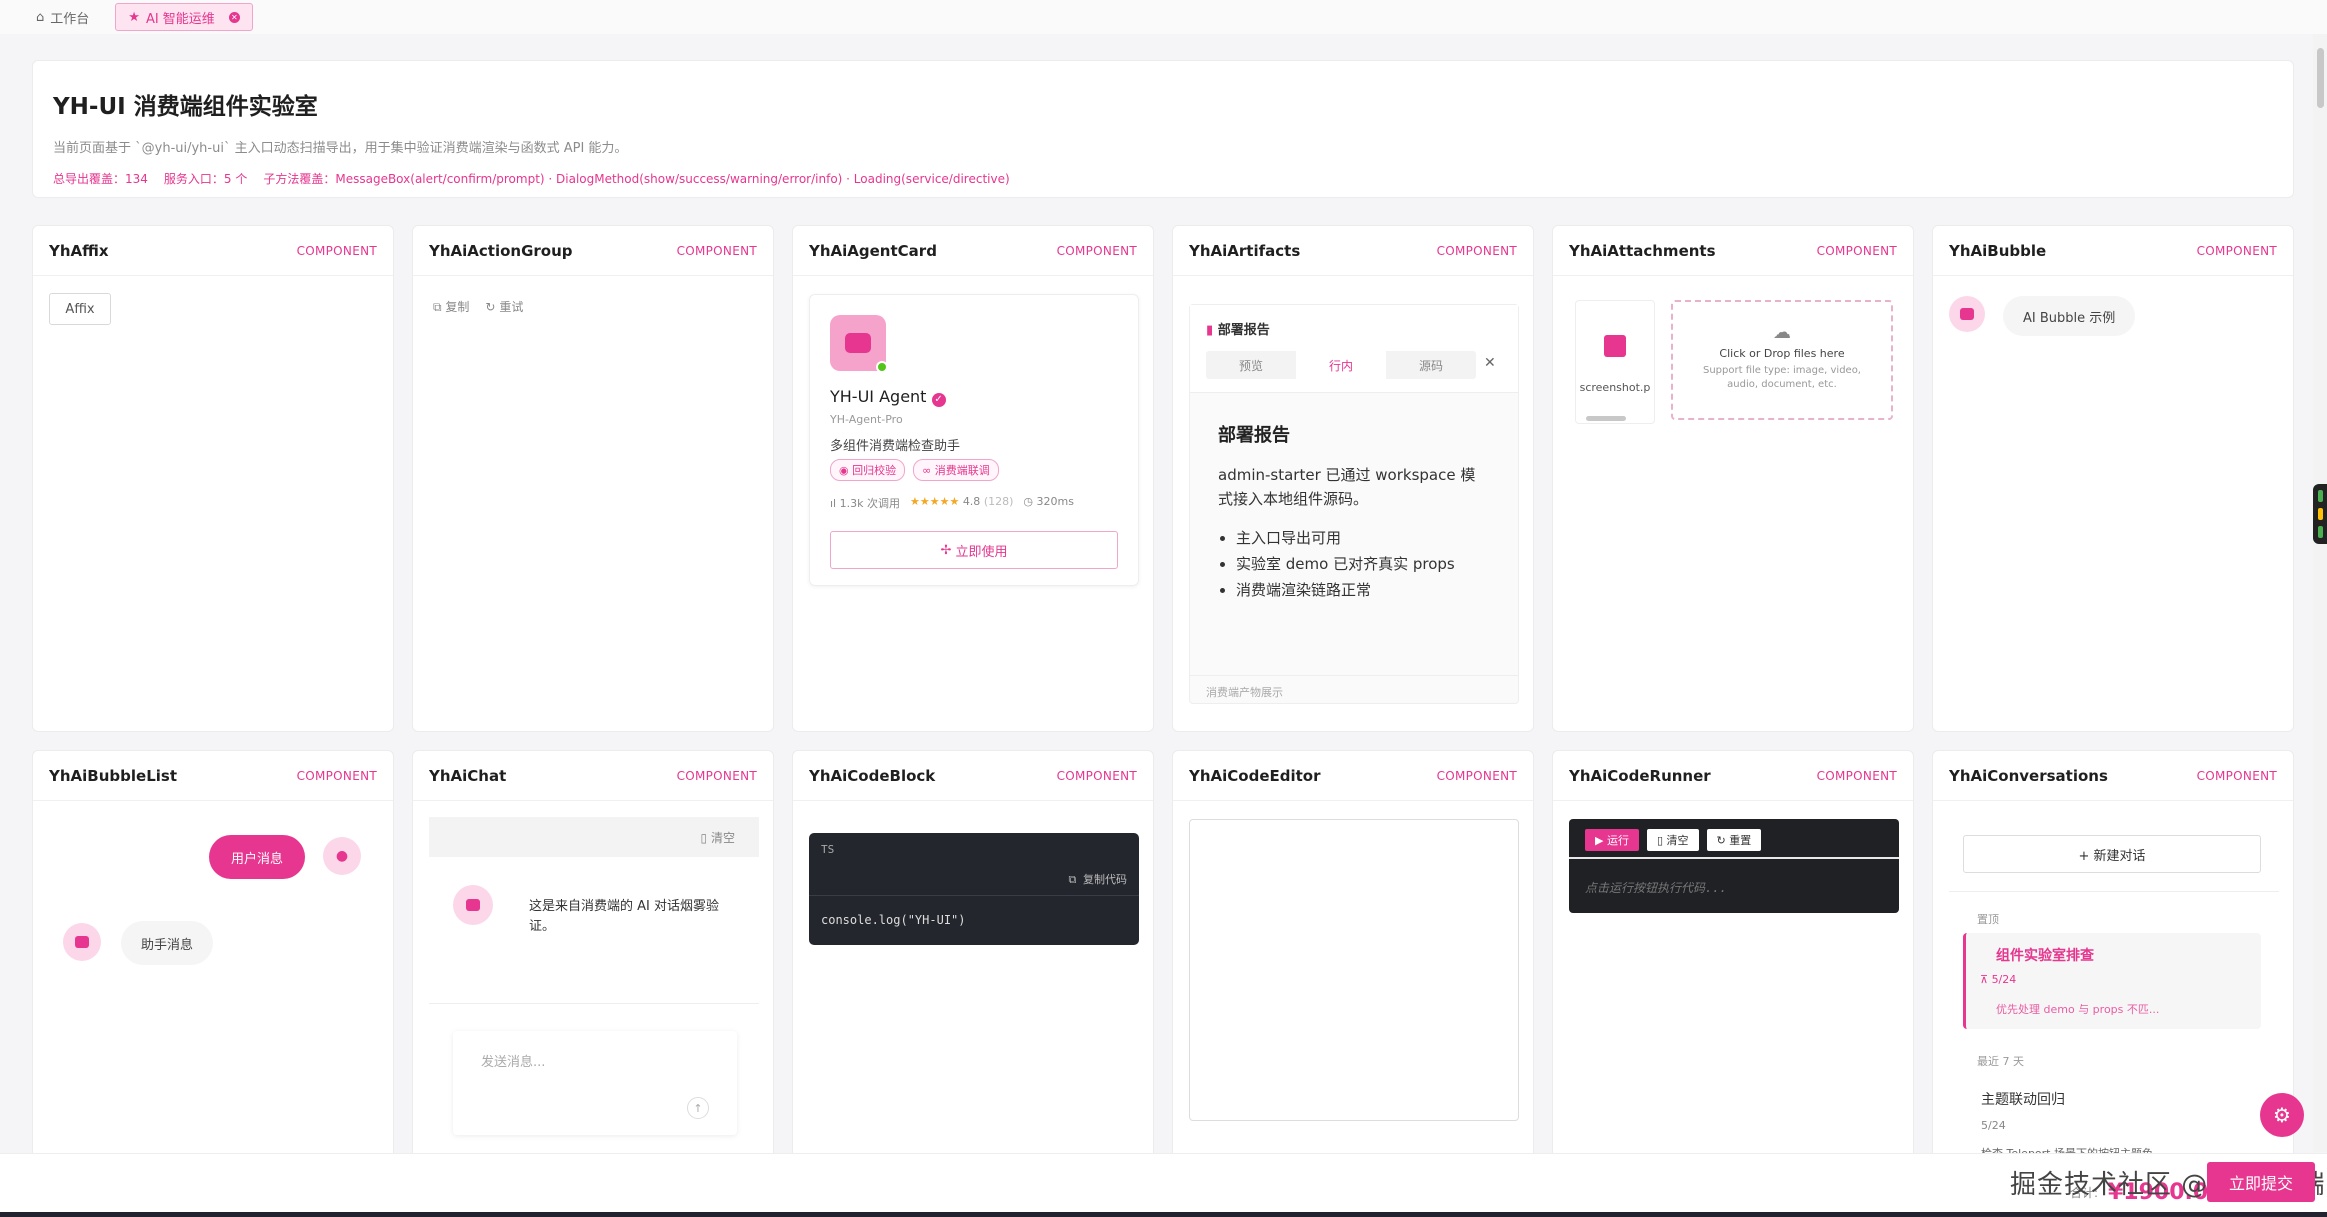 The image size is (2327, 1217). I want to click on conversation-date: ⊼ 5/24, so click(1998, 979).